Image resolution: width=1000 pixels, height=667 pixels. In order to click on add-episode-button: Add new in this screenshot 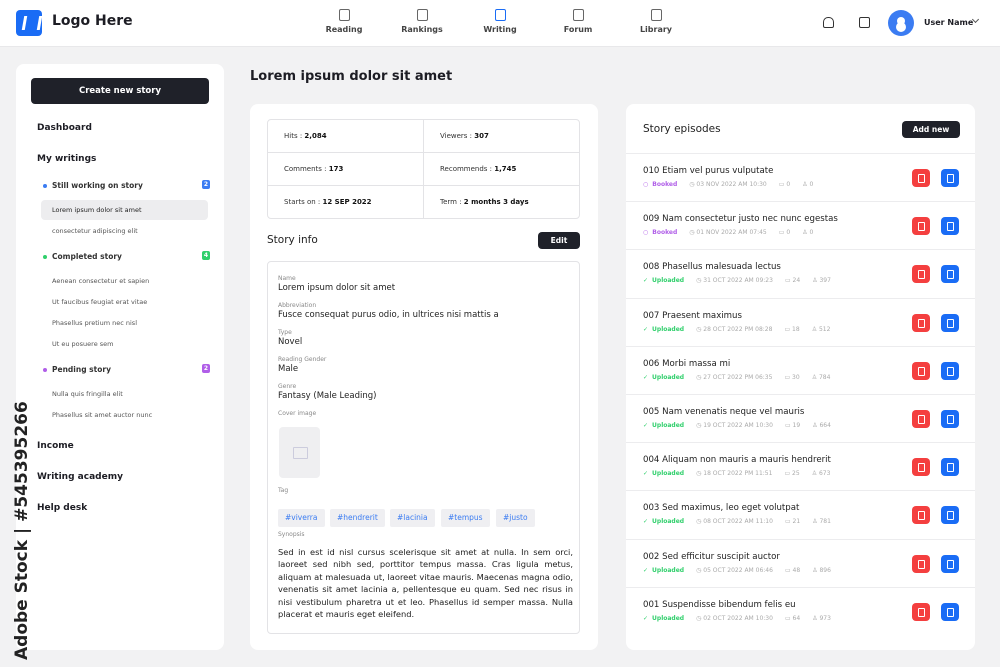, I will do `click(931, 129)`.